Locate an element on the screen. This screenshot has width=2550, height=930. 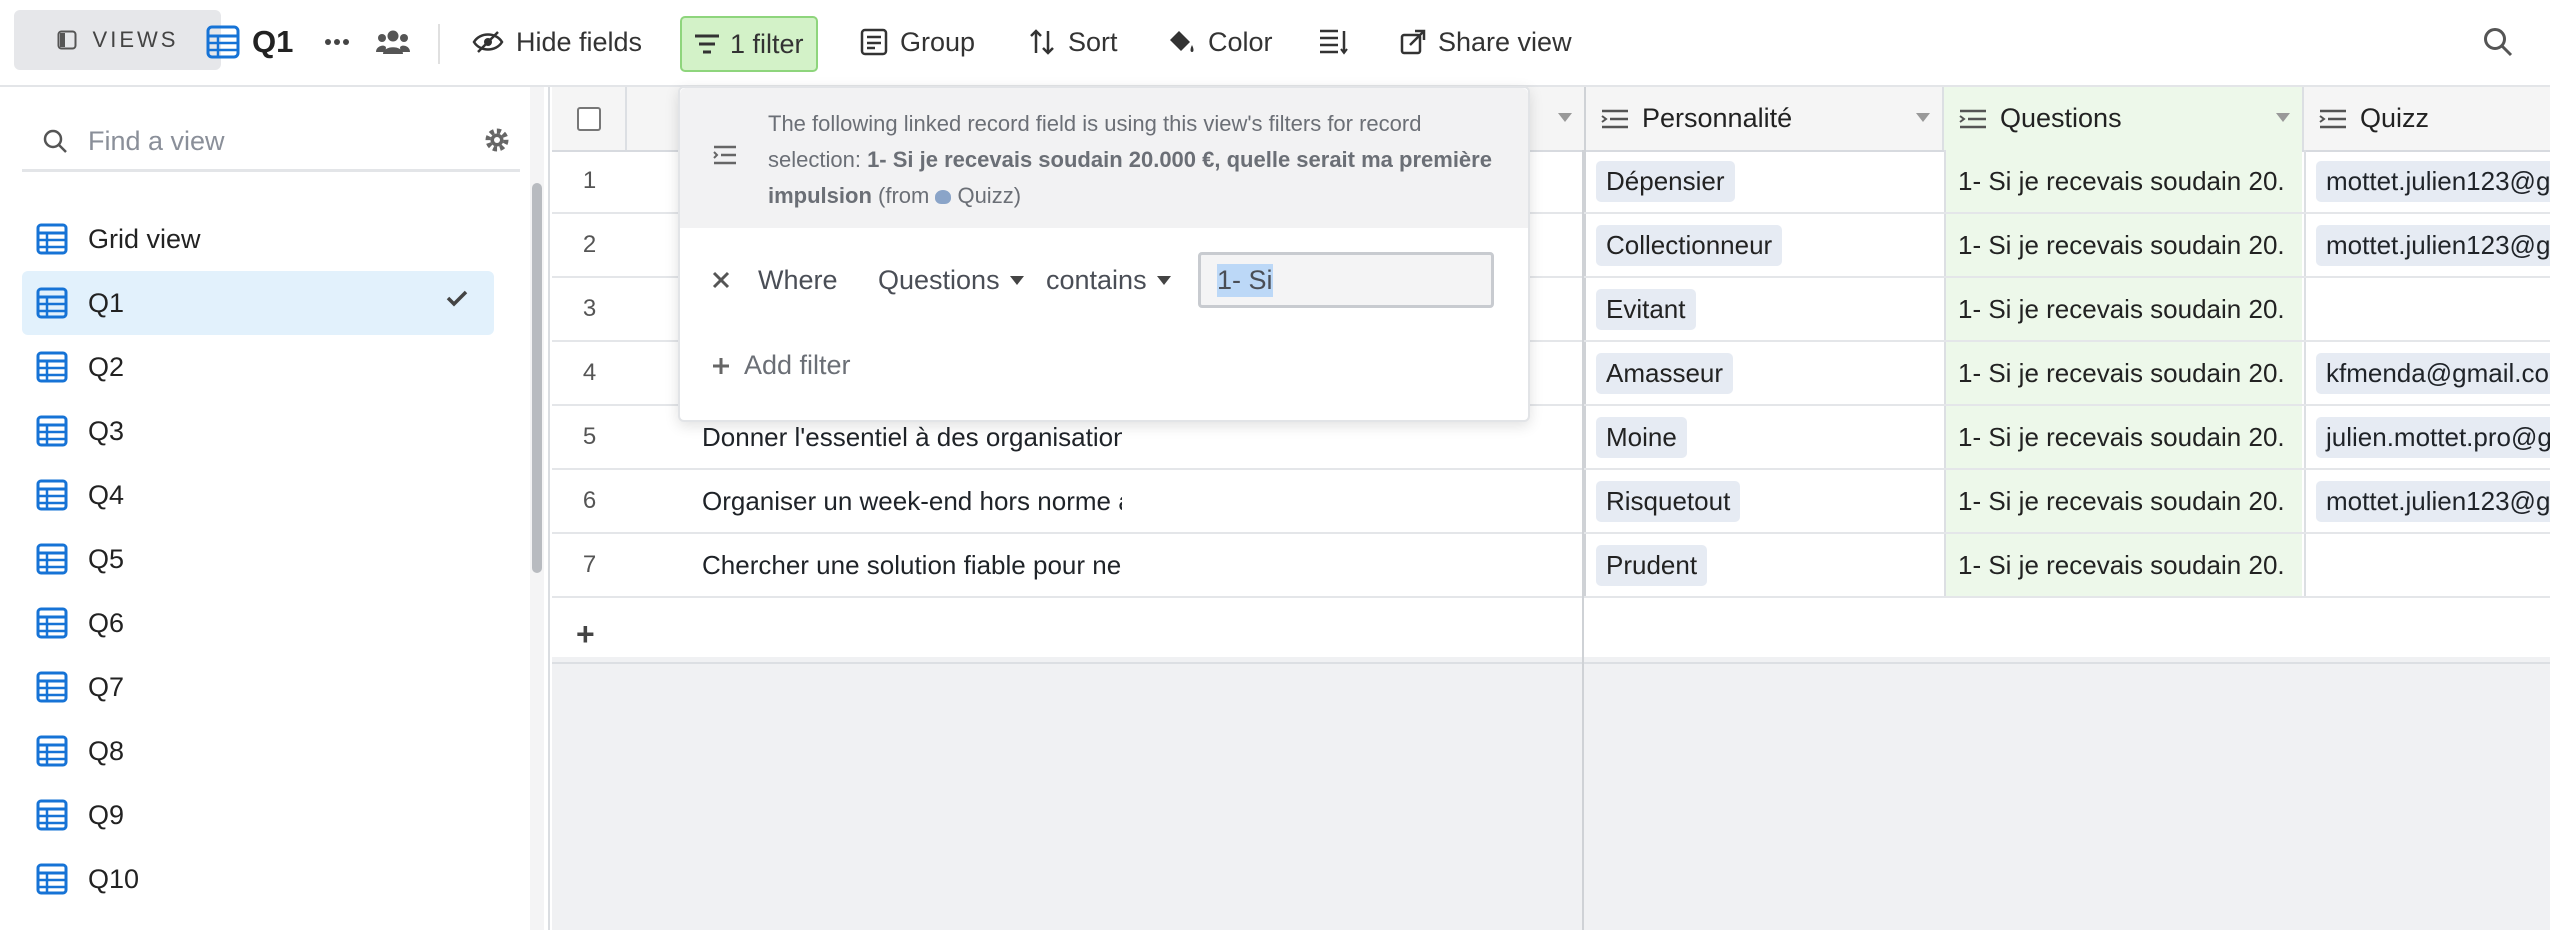
search-icon is located at coordinates (2498, 42).